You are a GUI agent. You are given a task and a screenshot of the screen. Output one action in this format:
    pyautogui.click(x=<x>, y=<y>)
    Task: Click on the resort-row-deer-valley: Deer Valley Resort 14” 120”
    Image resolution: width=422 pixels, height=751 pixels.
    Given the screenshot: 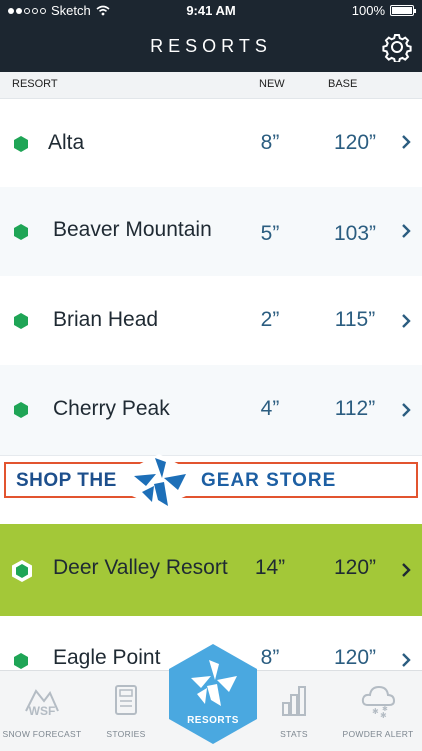 What is the action you would take?
    pyautogui.click(x=211, y=570)
    